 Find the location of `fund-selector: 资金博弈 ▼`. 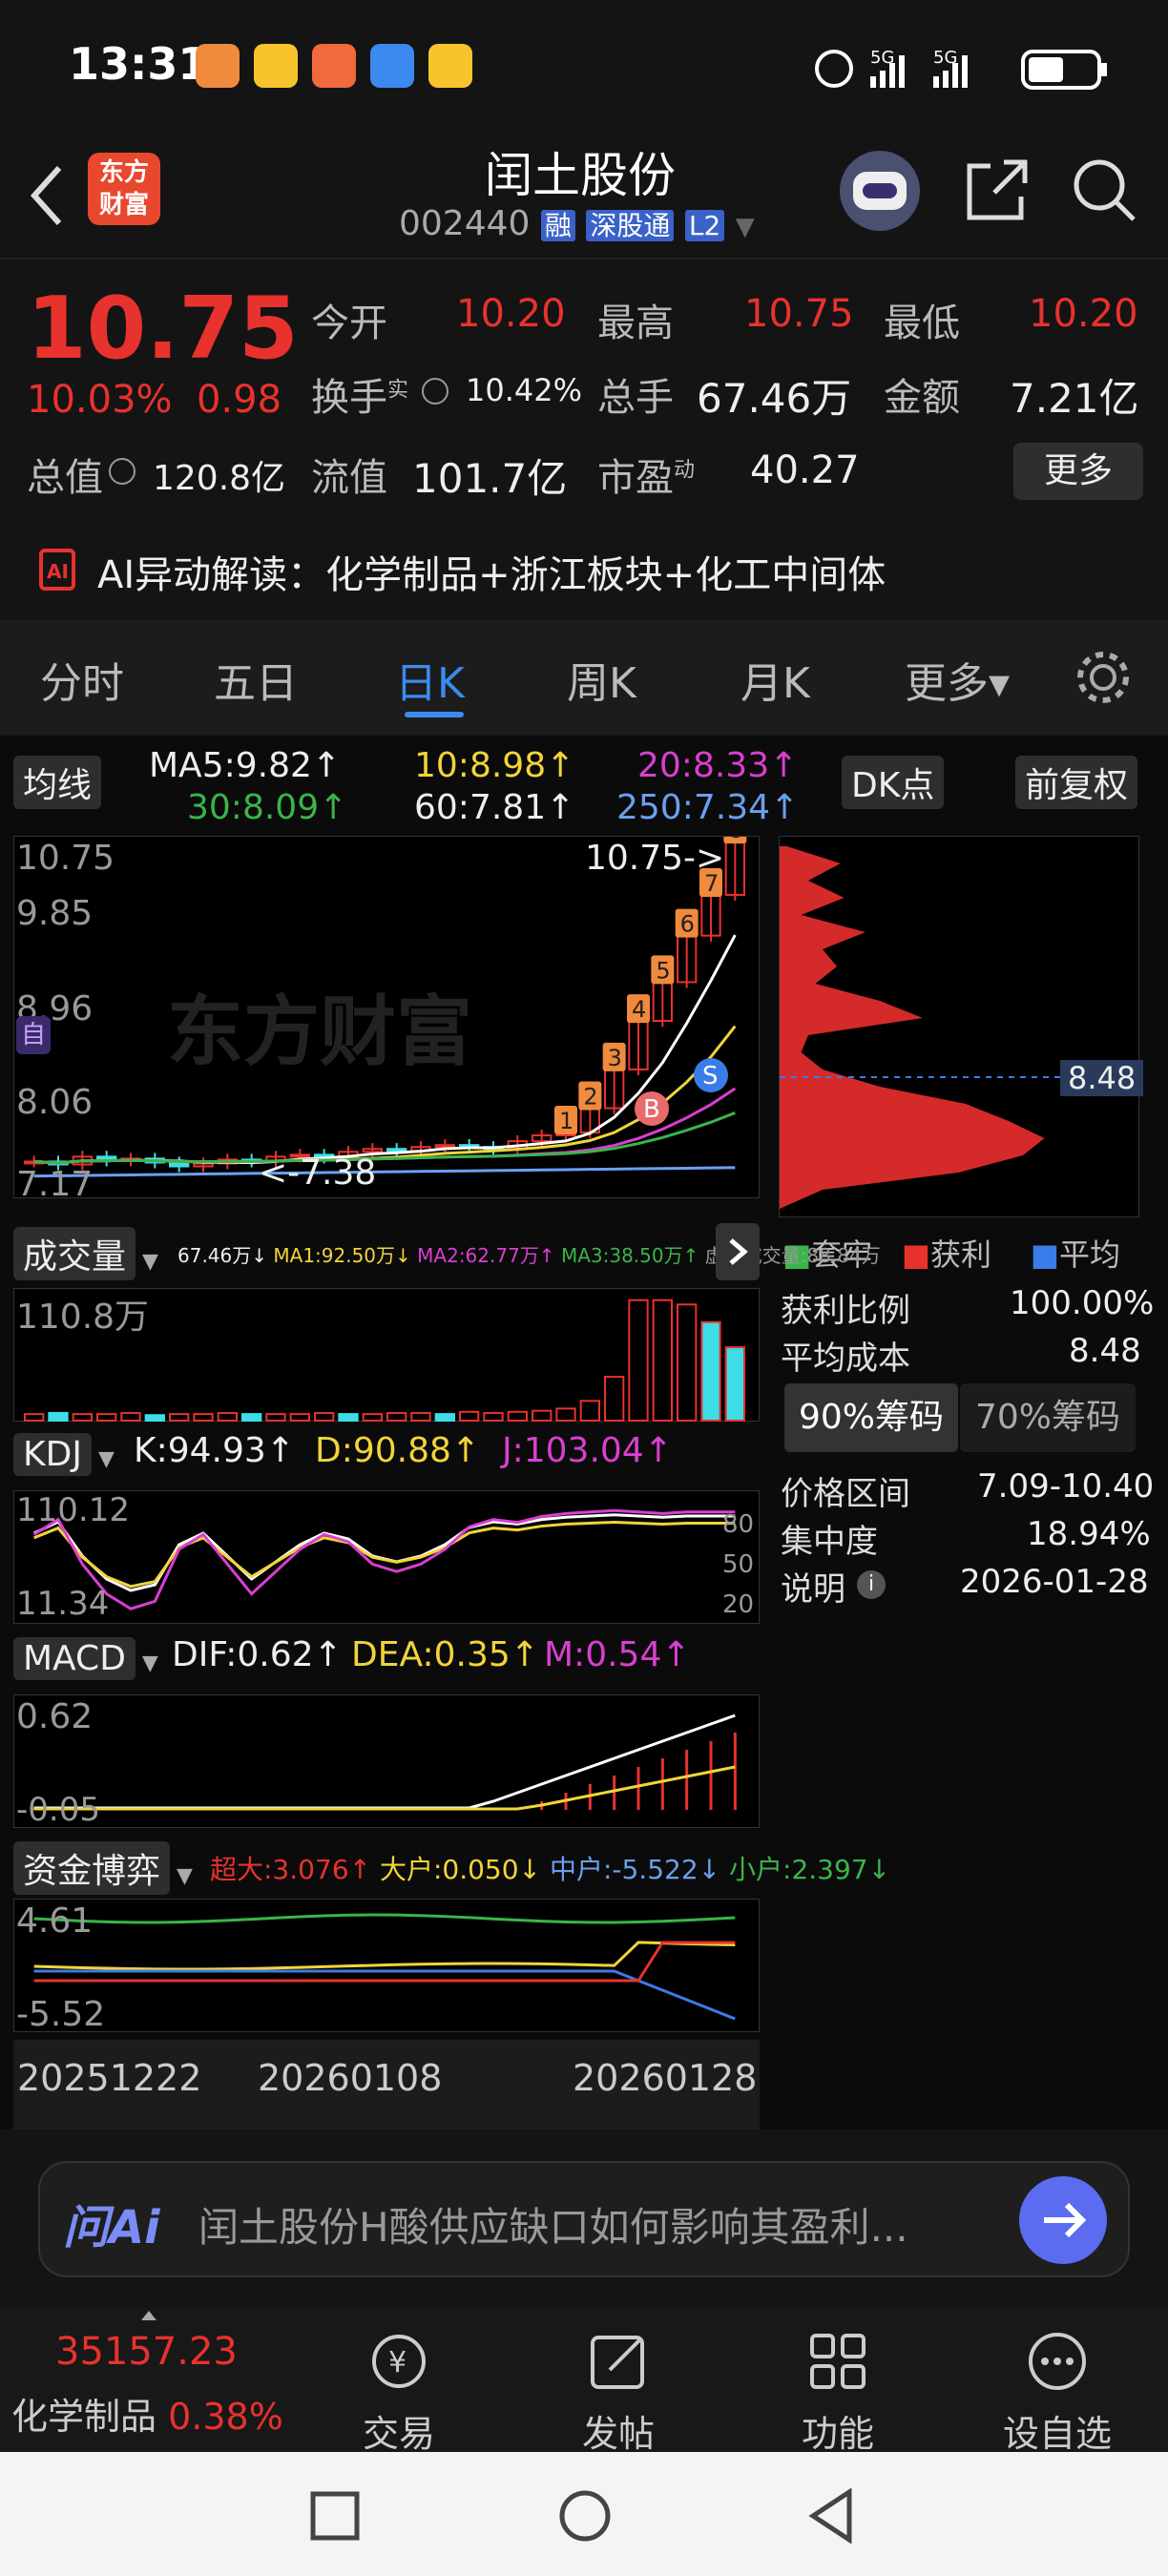

fund-selector: 资金博弈 ▼ is located at coordinates (103, 1868).